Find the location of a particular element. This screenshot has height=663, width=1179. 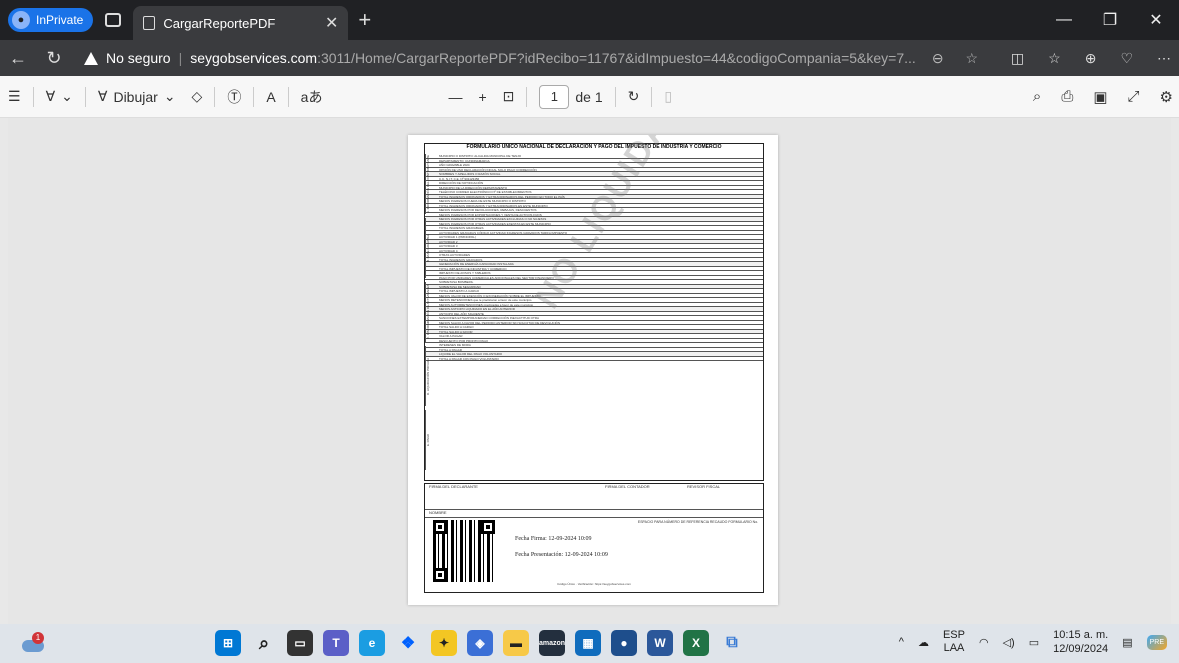

signature-accountant-label: FIRMA DEL CONTADOR is located at coordinates (627, 486).